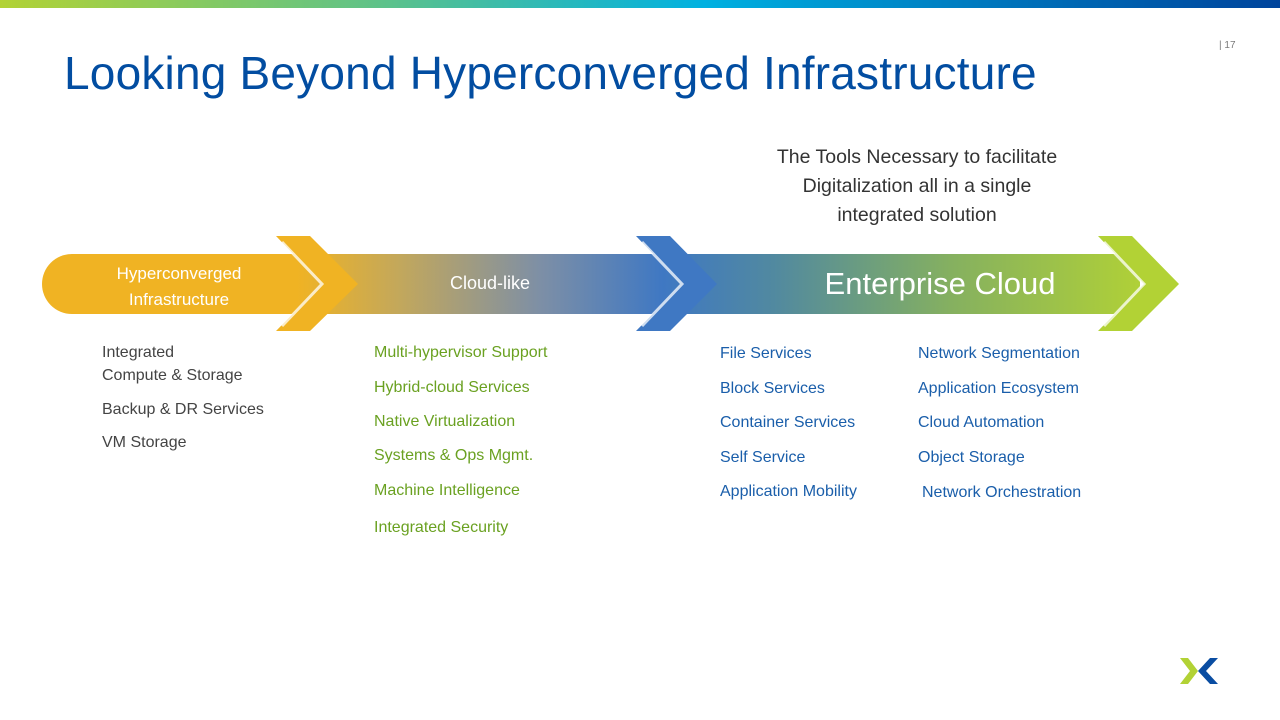 The image size is (1280, 720). Describe the element at coordinates (998, 388) in the screenshot. I see `list-item: Application Ecosystem` at that location.